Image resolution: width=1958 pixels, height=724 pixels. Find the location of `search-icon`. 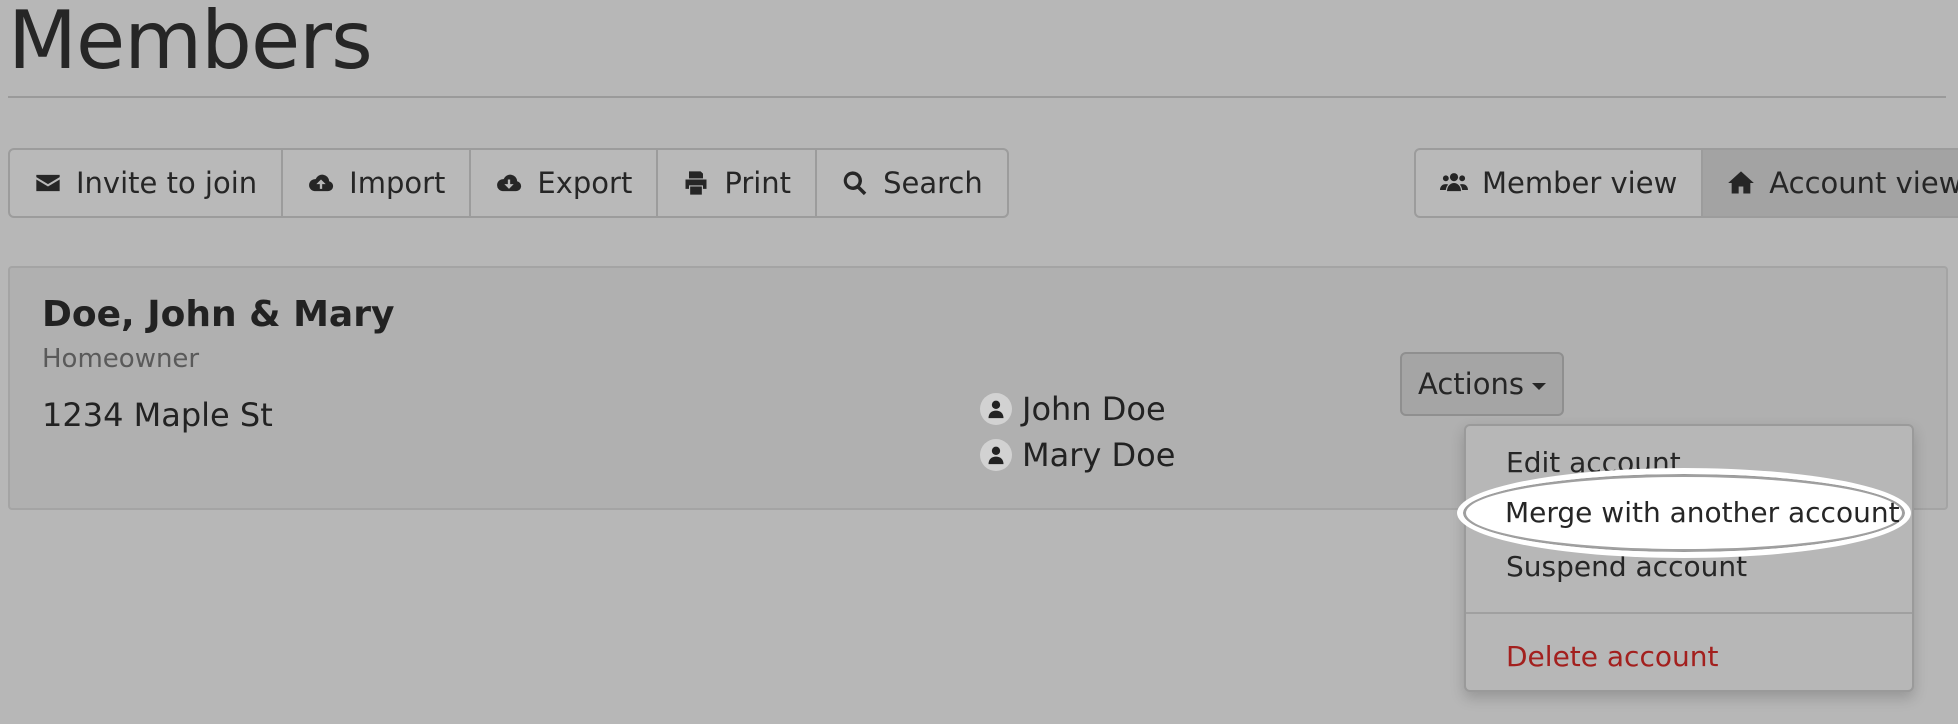

search-icon is located at coordinates (855, 183).